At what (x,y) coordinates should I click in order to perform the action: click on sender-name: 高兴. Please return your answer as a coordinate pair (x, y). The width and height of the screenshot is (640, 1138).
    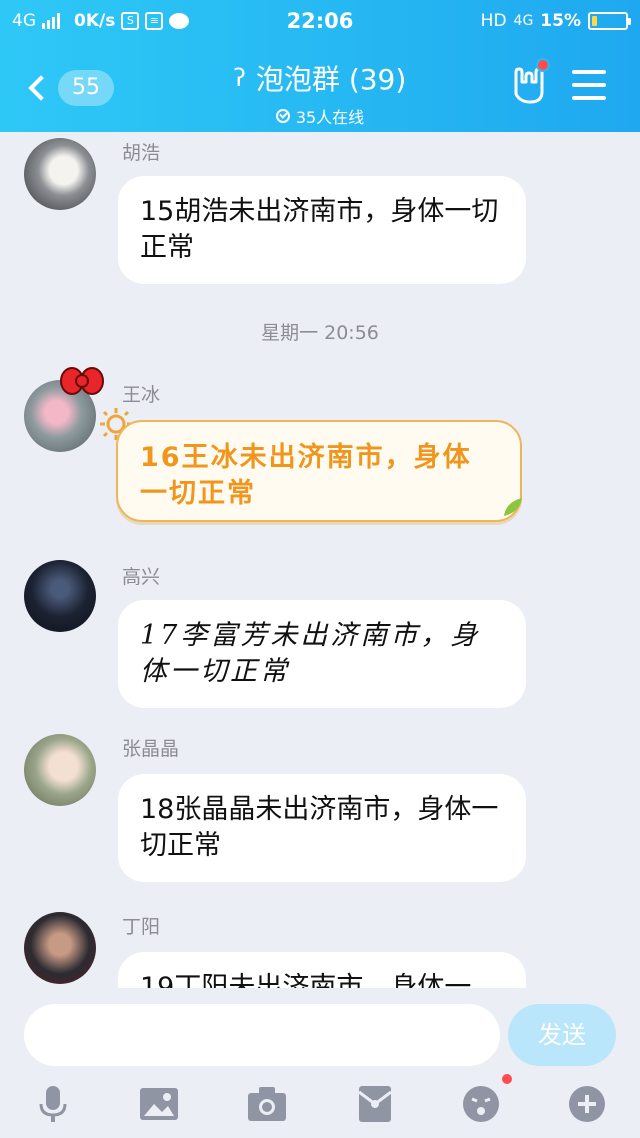
    Looking at the image, I should click on (141, 577).